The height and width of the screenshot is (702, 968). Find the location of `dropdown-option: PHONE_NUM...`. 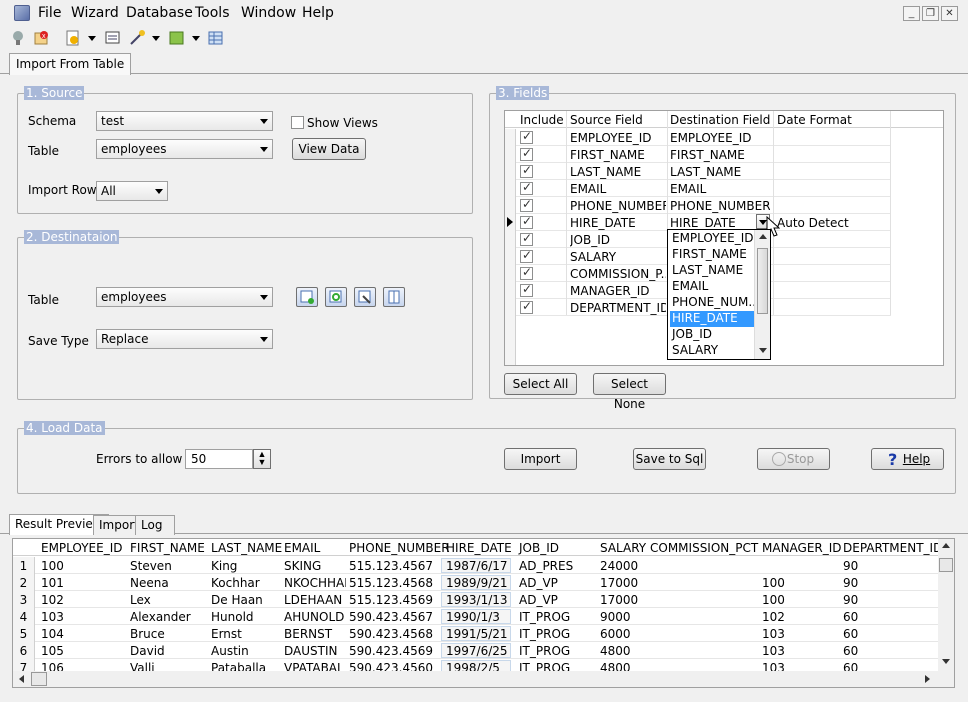

dropdown-option: PHONE_NUM... is located at coordinates (712, 303).